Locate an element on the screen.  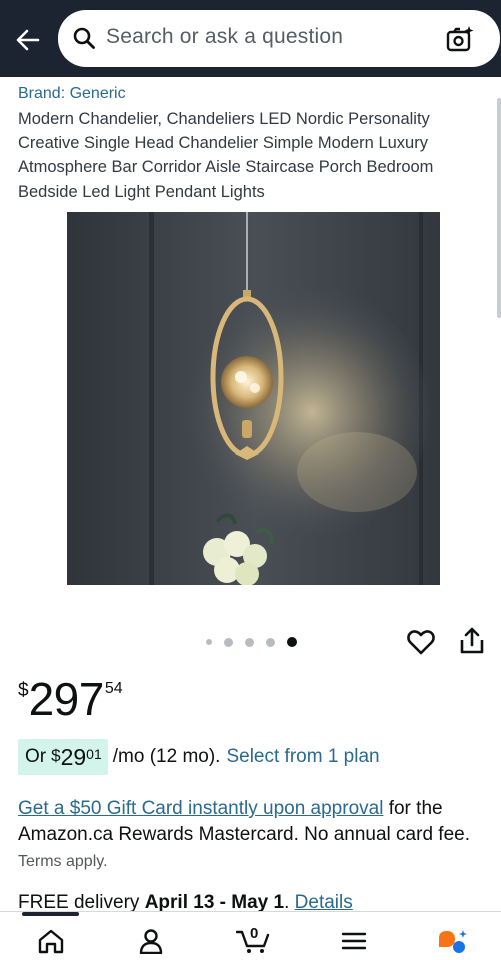
price-currency: $ is located at coordinates (23, 690).